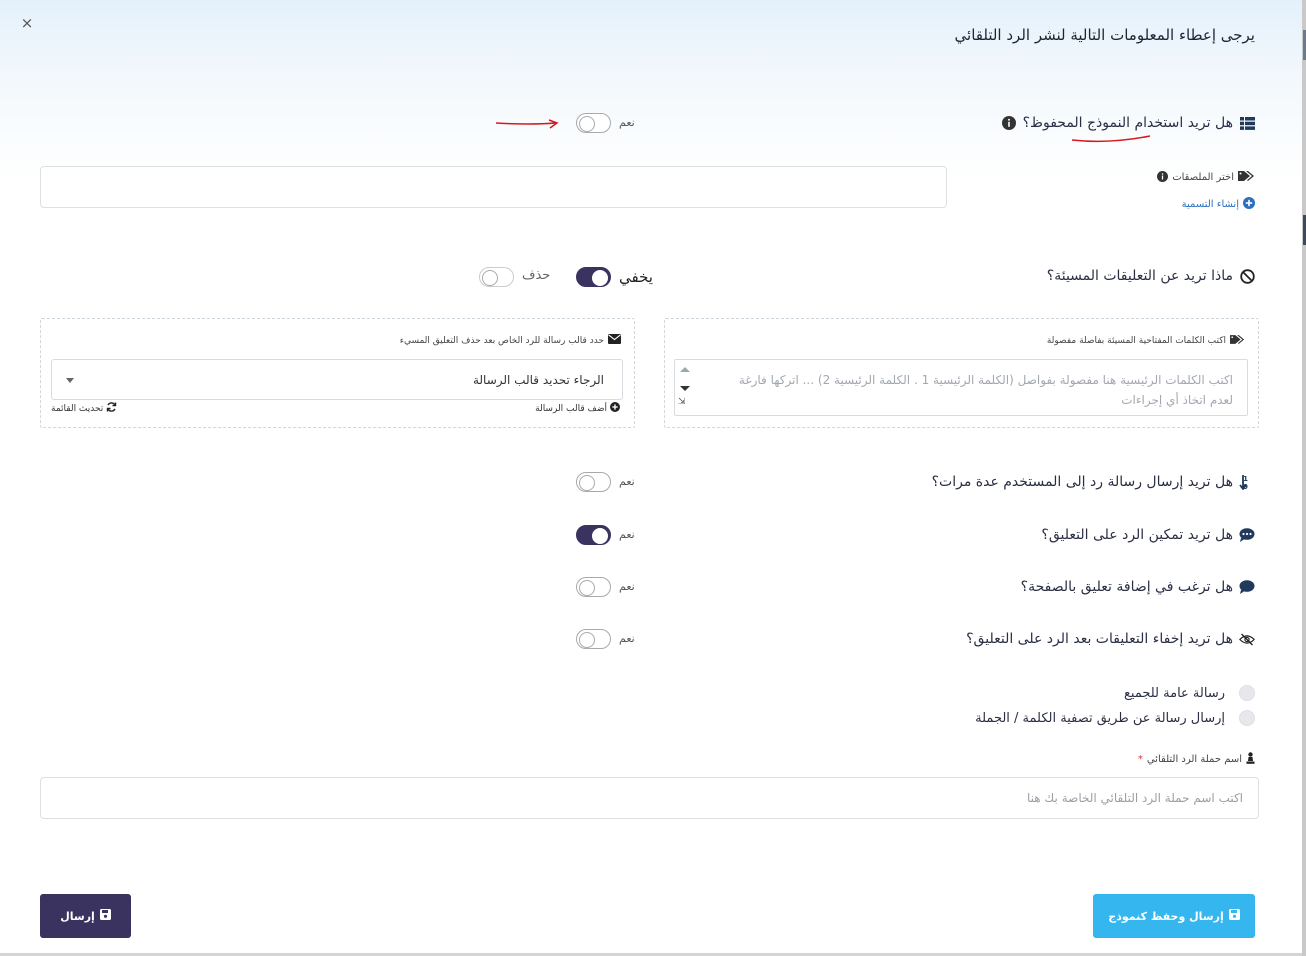 This screenshot has width=1306, height=956. What do you see at coordinates (593, 639) in the screenshot?
I see `hide-after-reply-toggle` at bounding box center [593, 639].